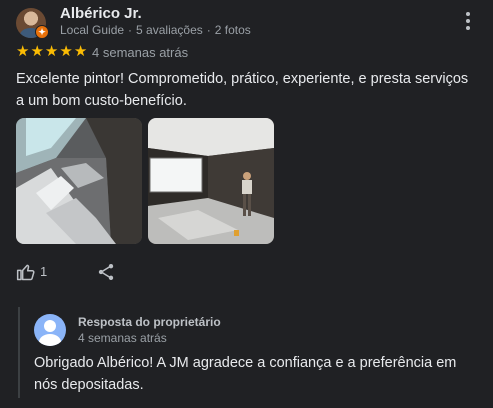 The image size is (493, 408). Describe the element at coordinates (106, 272) in the screenshot. I see `share-icon` at that location.